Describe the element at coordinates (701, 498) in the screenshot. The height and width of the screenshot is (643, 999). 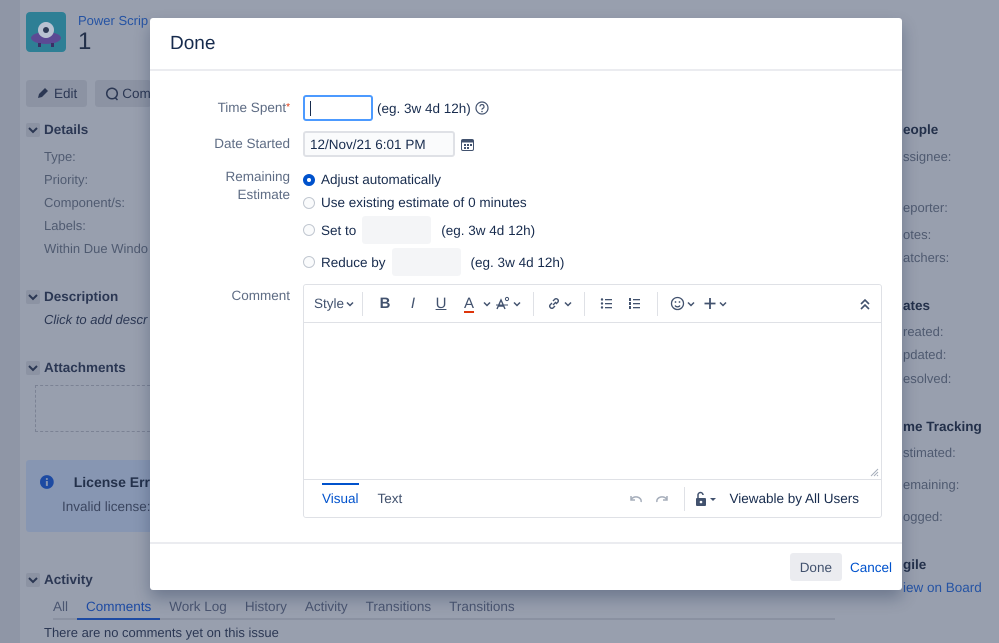
I see `unlocked-padlock-icon` at that location.